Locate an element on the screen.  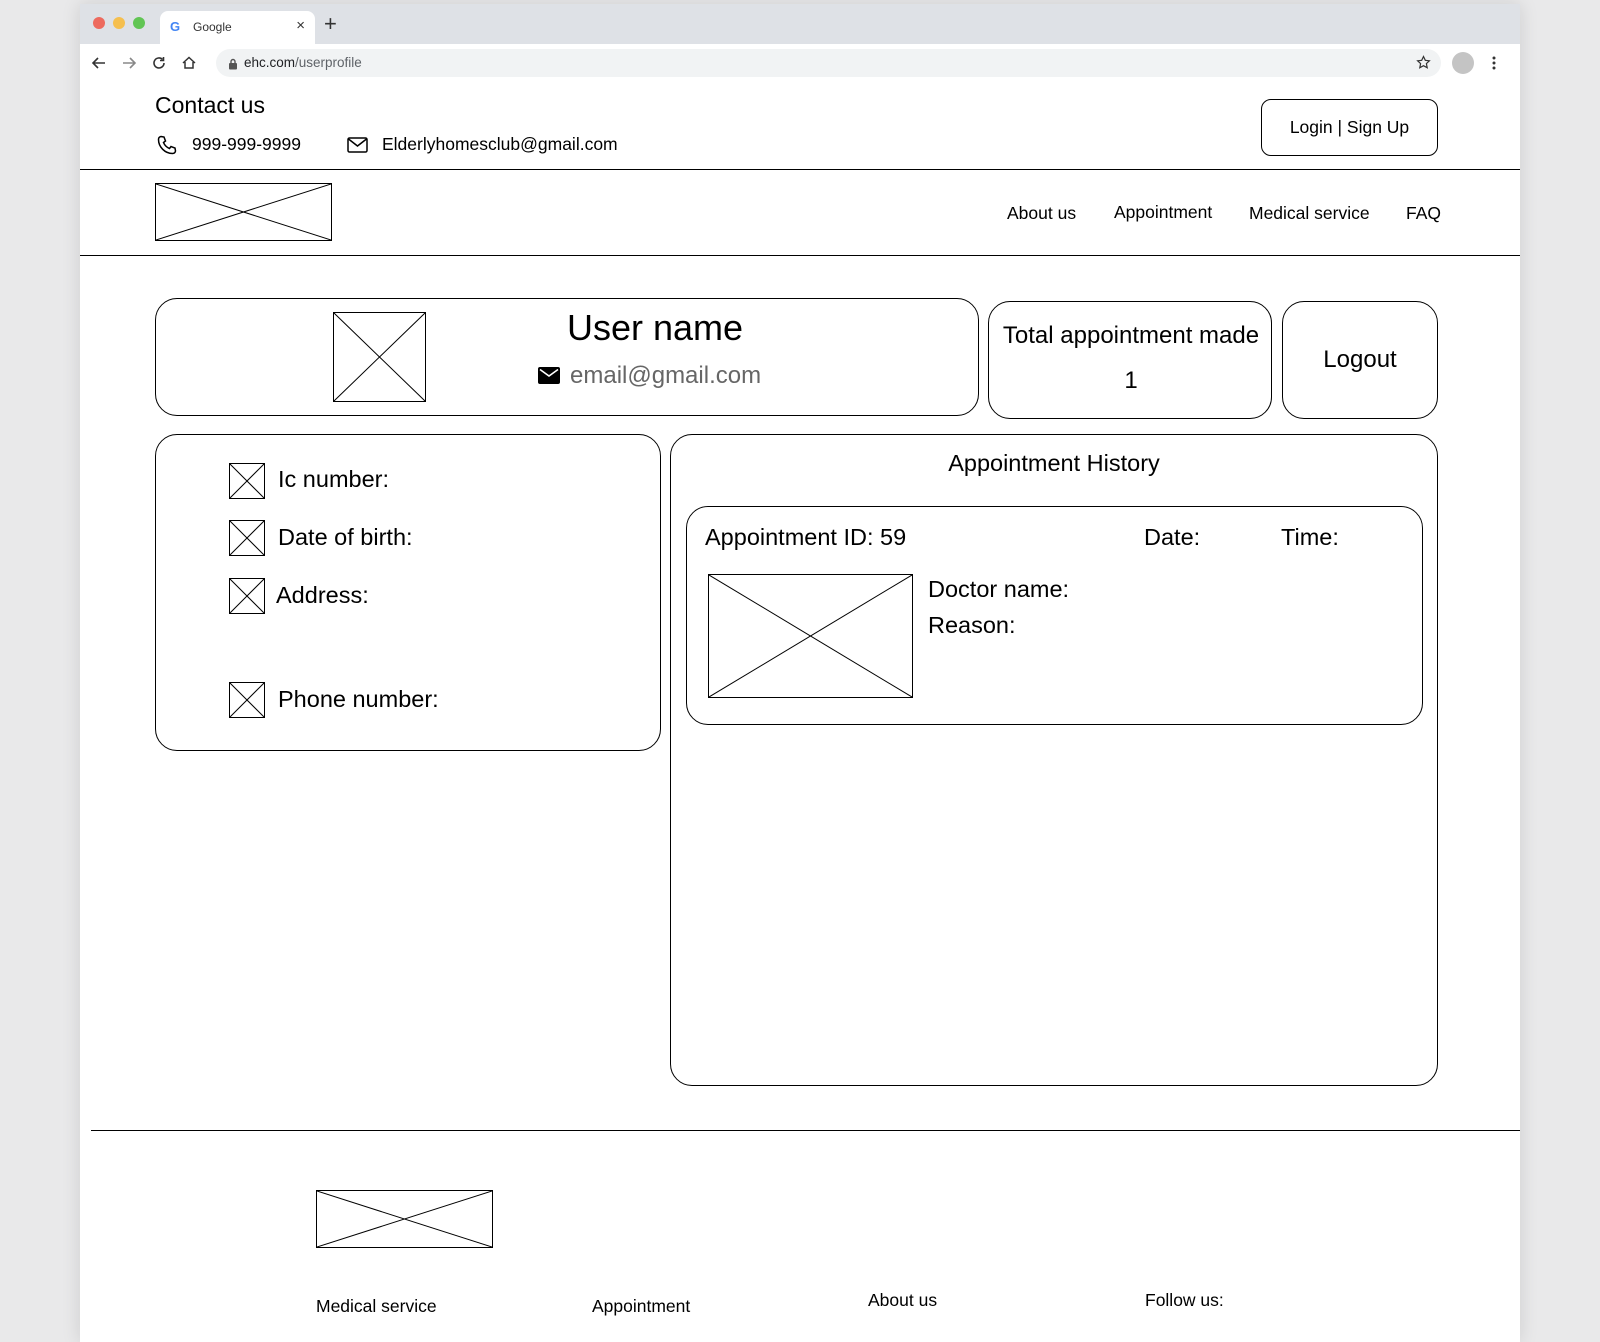
user-email: email@gmail.com is located at coordinates (666, 375).